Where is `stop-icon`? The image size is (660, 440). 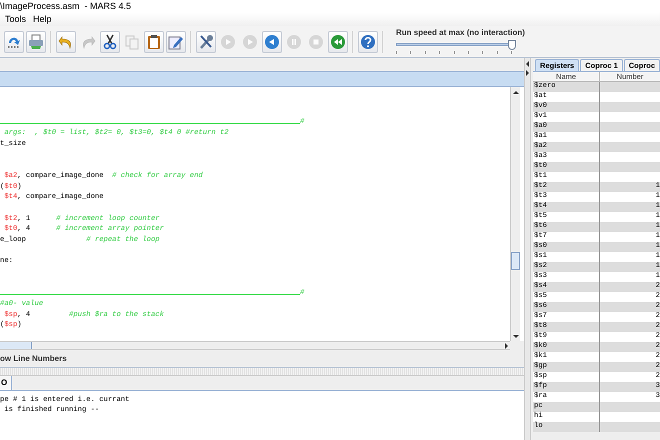 stop-icon is located at coordinates (316, 42).